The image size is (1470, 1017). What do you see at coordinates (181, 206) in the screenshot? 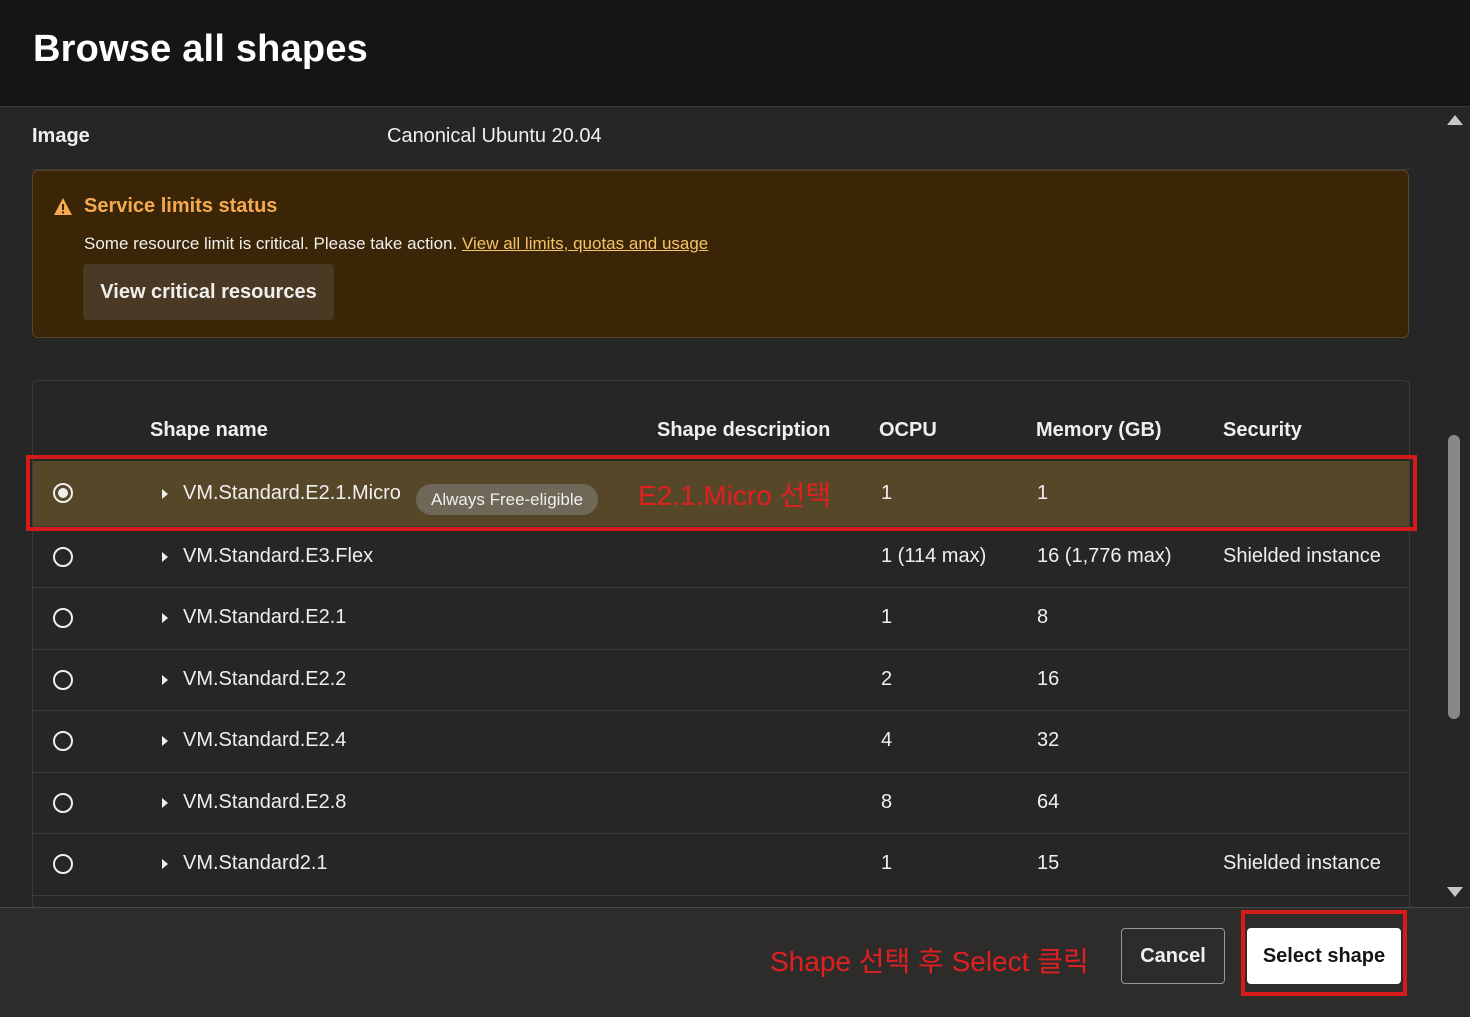
I see `alert-title: Service limits status` at bounding box center [181, 206].